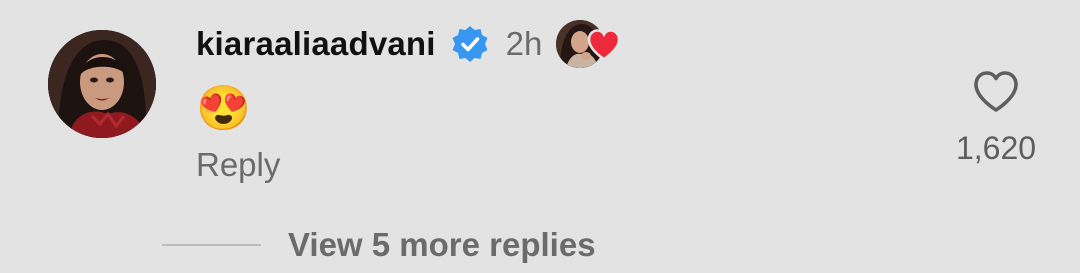 This screenshot has height=273, width=1080. Describe the element at coordinates (442, 245) in the screenshot. I see `view-more-replies-button: View 5 more replies` at that location.